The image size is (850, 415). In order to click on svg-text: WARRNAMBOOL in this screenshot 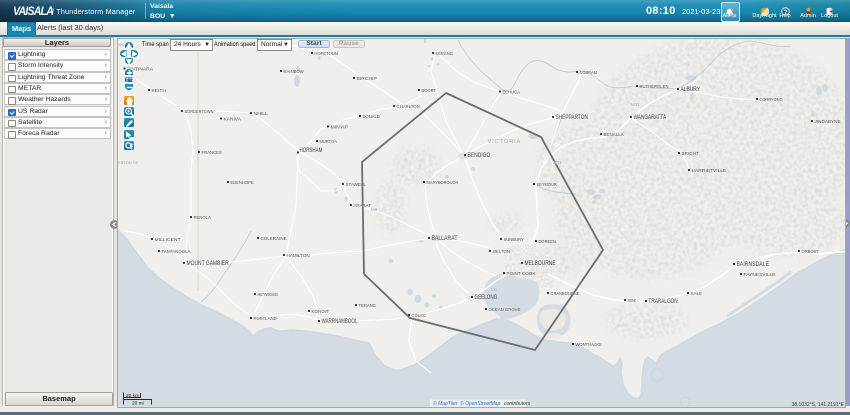, I will do `click(340, 321)`.